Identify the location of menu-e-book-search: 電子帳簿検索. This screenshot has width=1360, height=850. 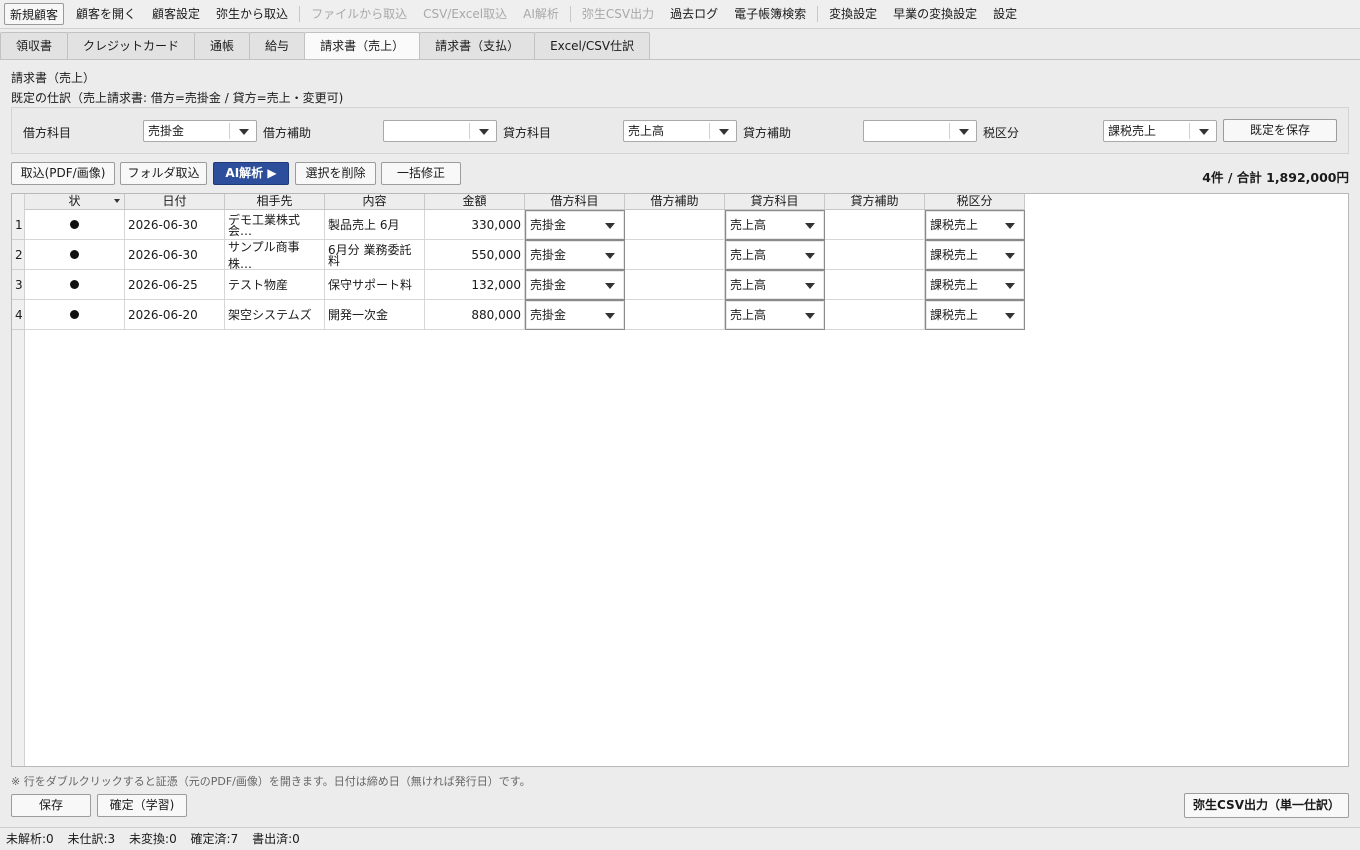
(770, 14).